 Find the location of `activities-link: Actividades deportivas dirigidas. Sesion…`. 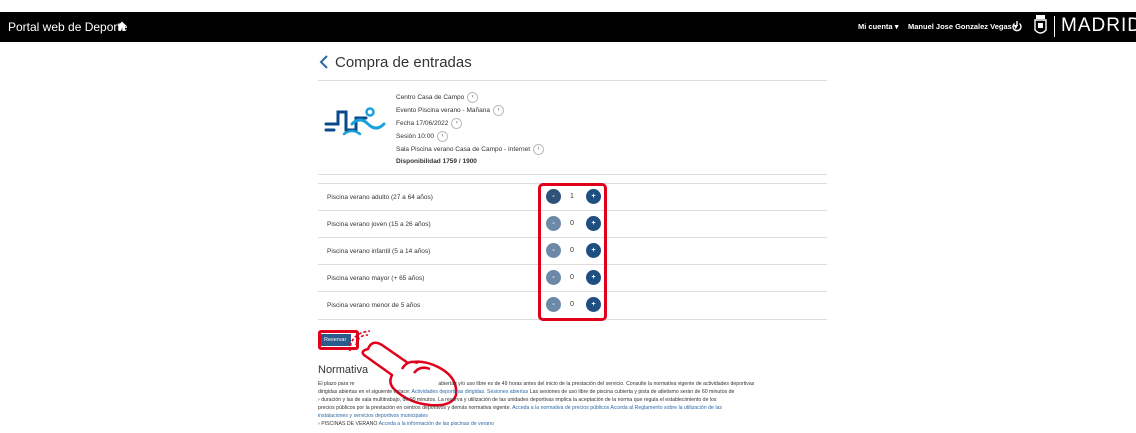

activities-link: Actividades deportivas dirigidas. Sesion… is located at coordinates (469, 392).